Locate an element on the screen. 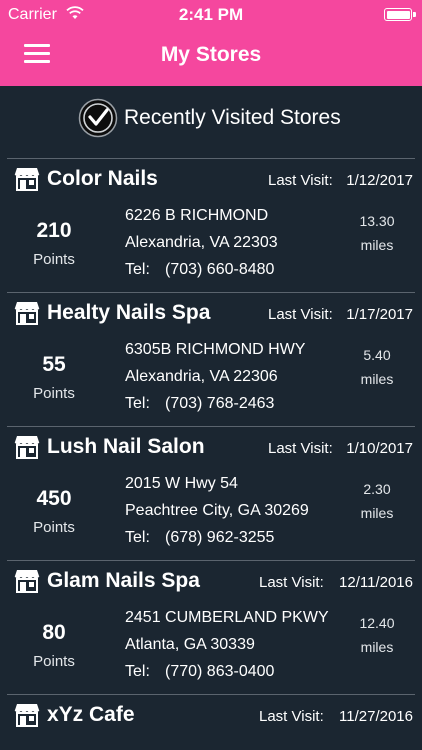 The image size is (422, 750). phone-number: (678) 962-3255 is located at coordinates (219, 537).